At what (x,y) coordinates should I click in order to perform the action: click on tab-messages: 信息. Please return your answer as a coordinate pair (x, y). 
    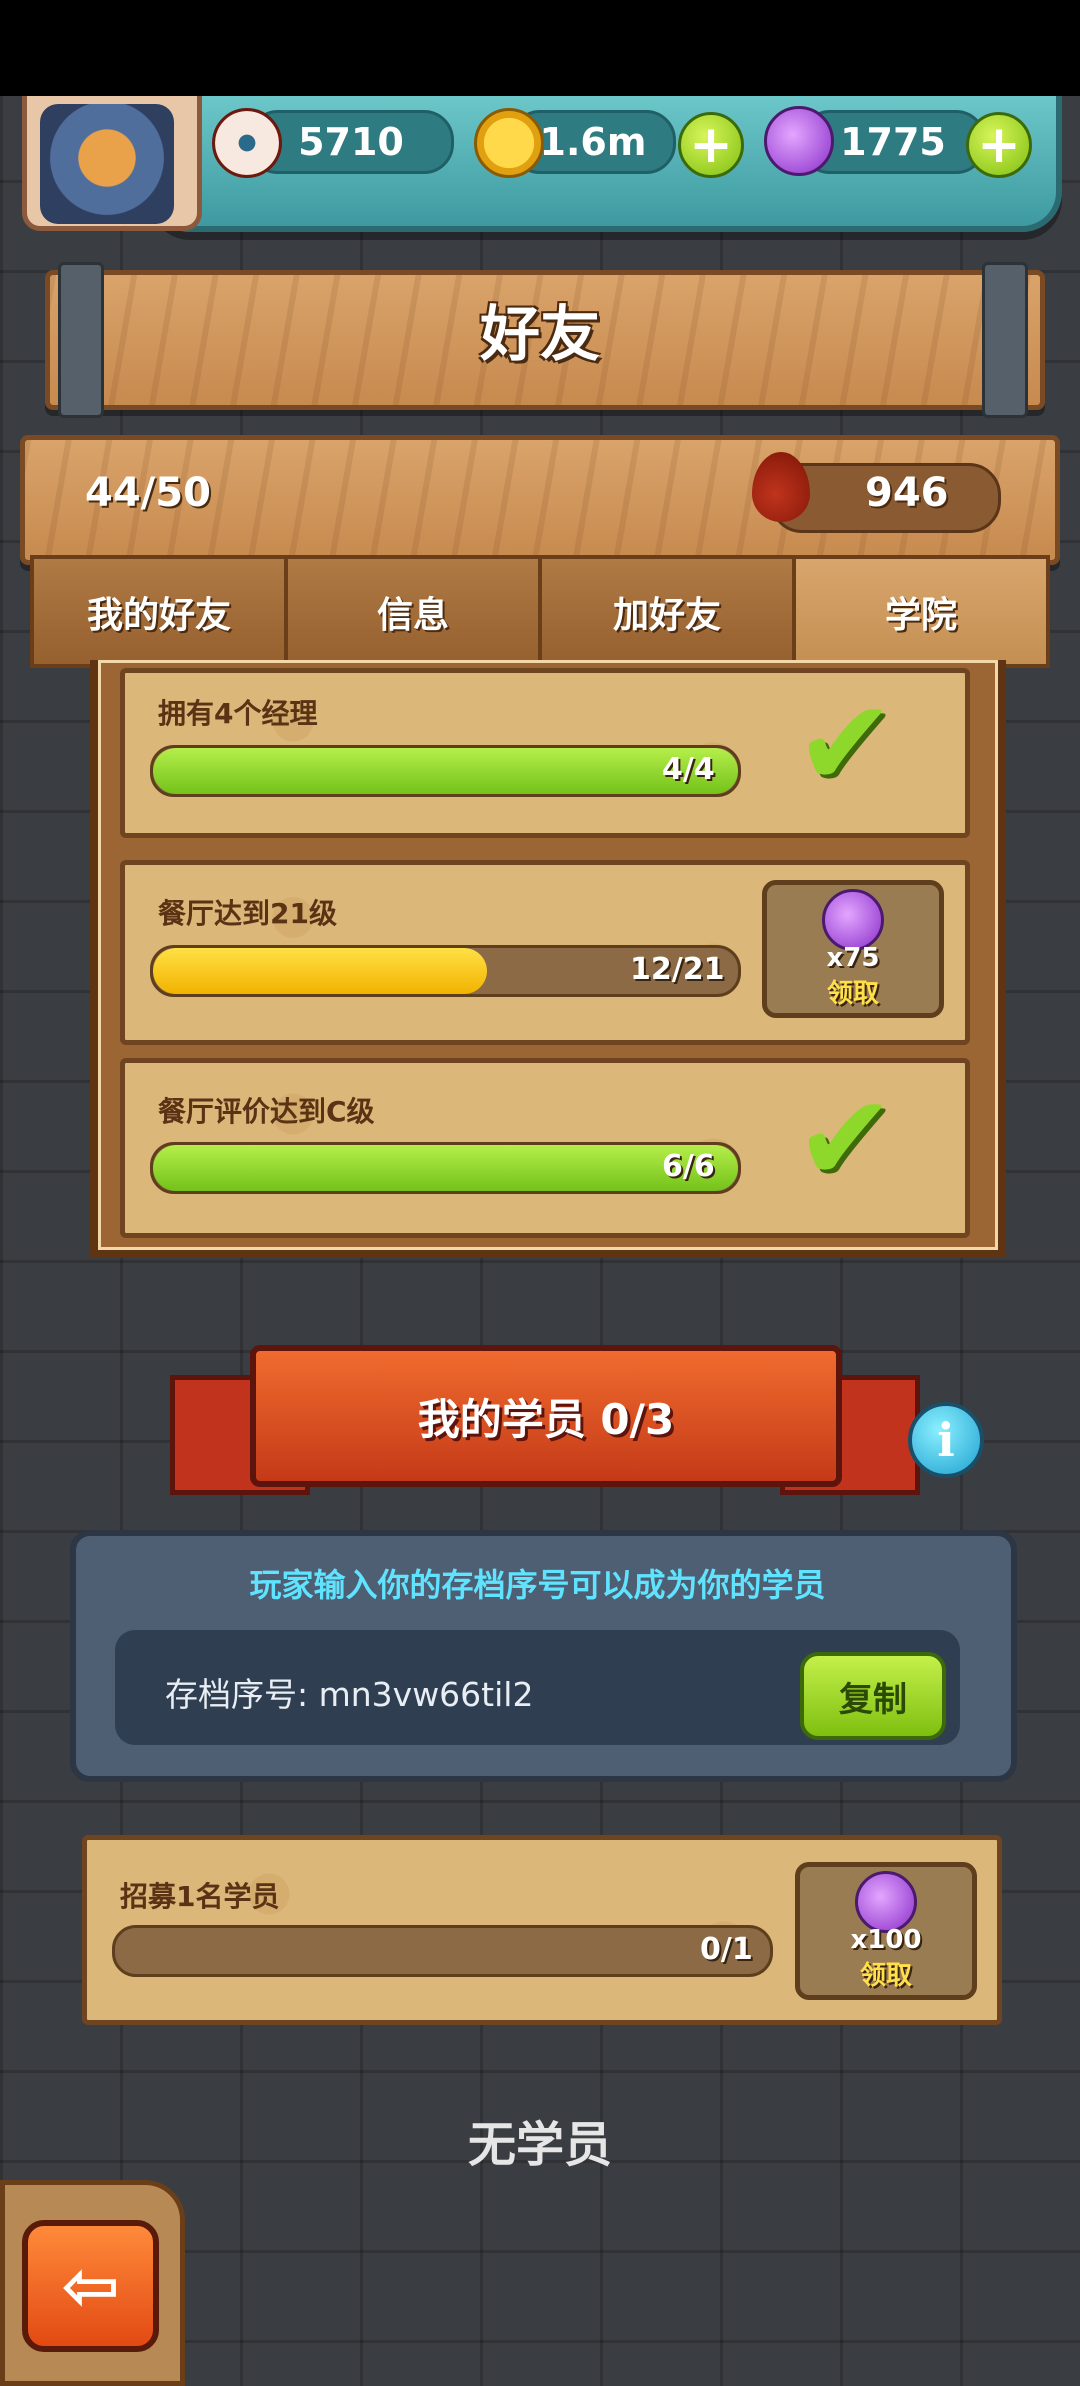
    Looking at the image, I should click on (413, 611).